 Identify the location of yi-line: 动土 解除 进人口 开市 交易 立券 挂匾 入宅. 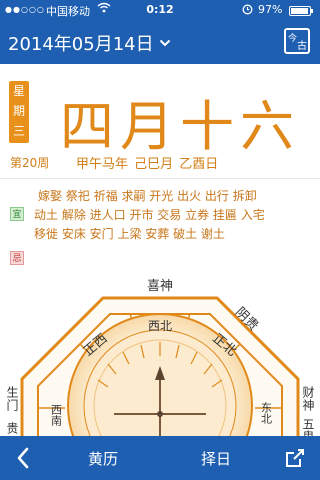
(149, 215).